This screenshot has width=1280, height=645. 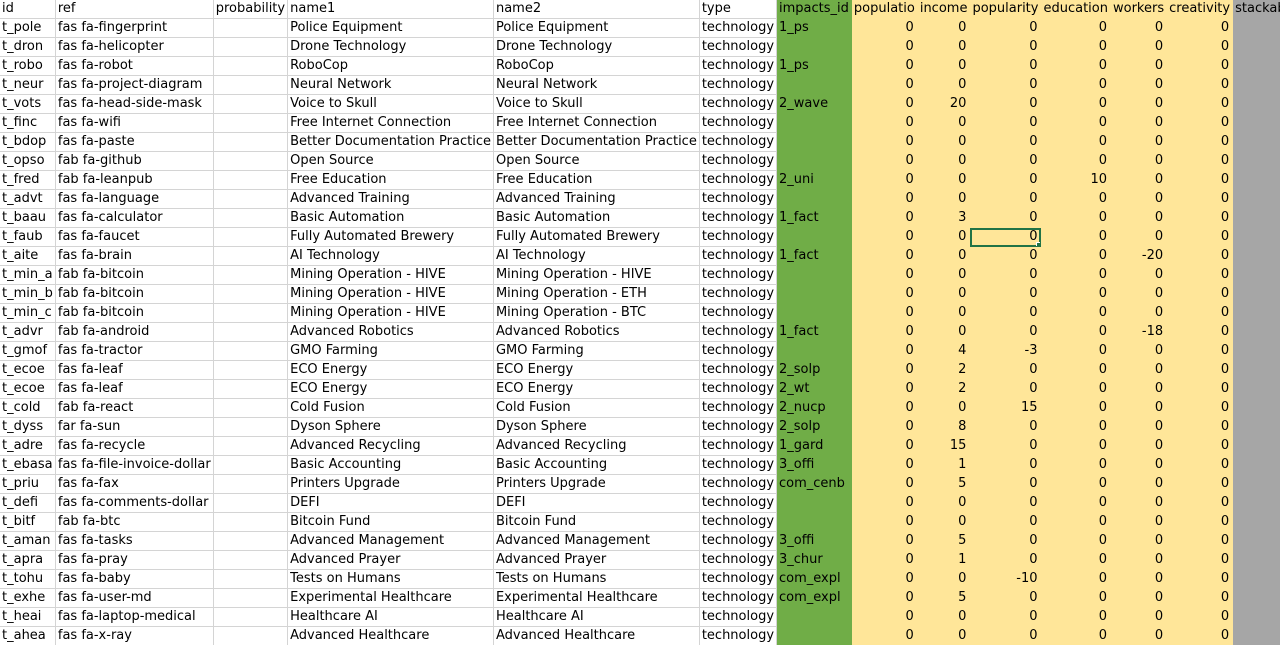 I want to click on cell-name2: RoboCop, so click(x=596, y=66).